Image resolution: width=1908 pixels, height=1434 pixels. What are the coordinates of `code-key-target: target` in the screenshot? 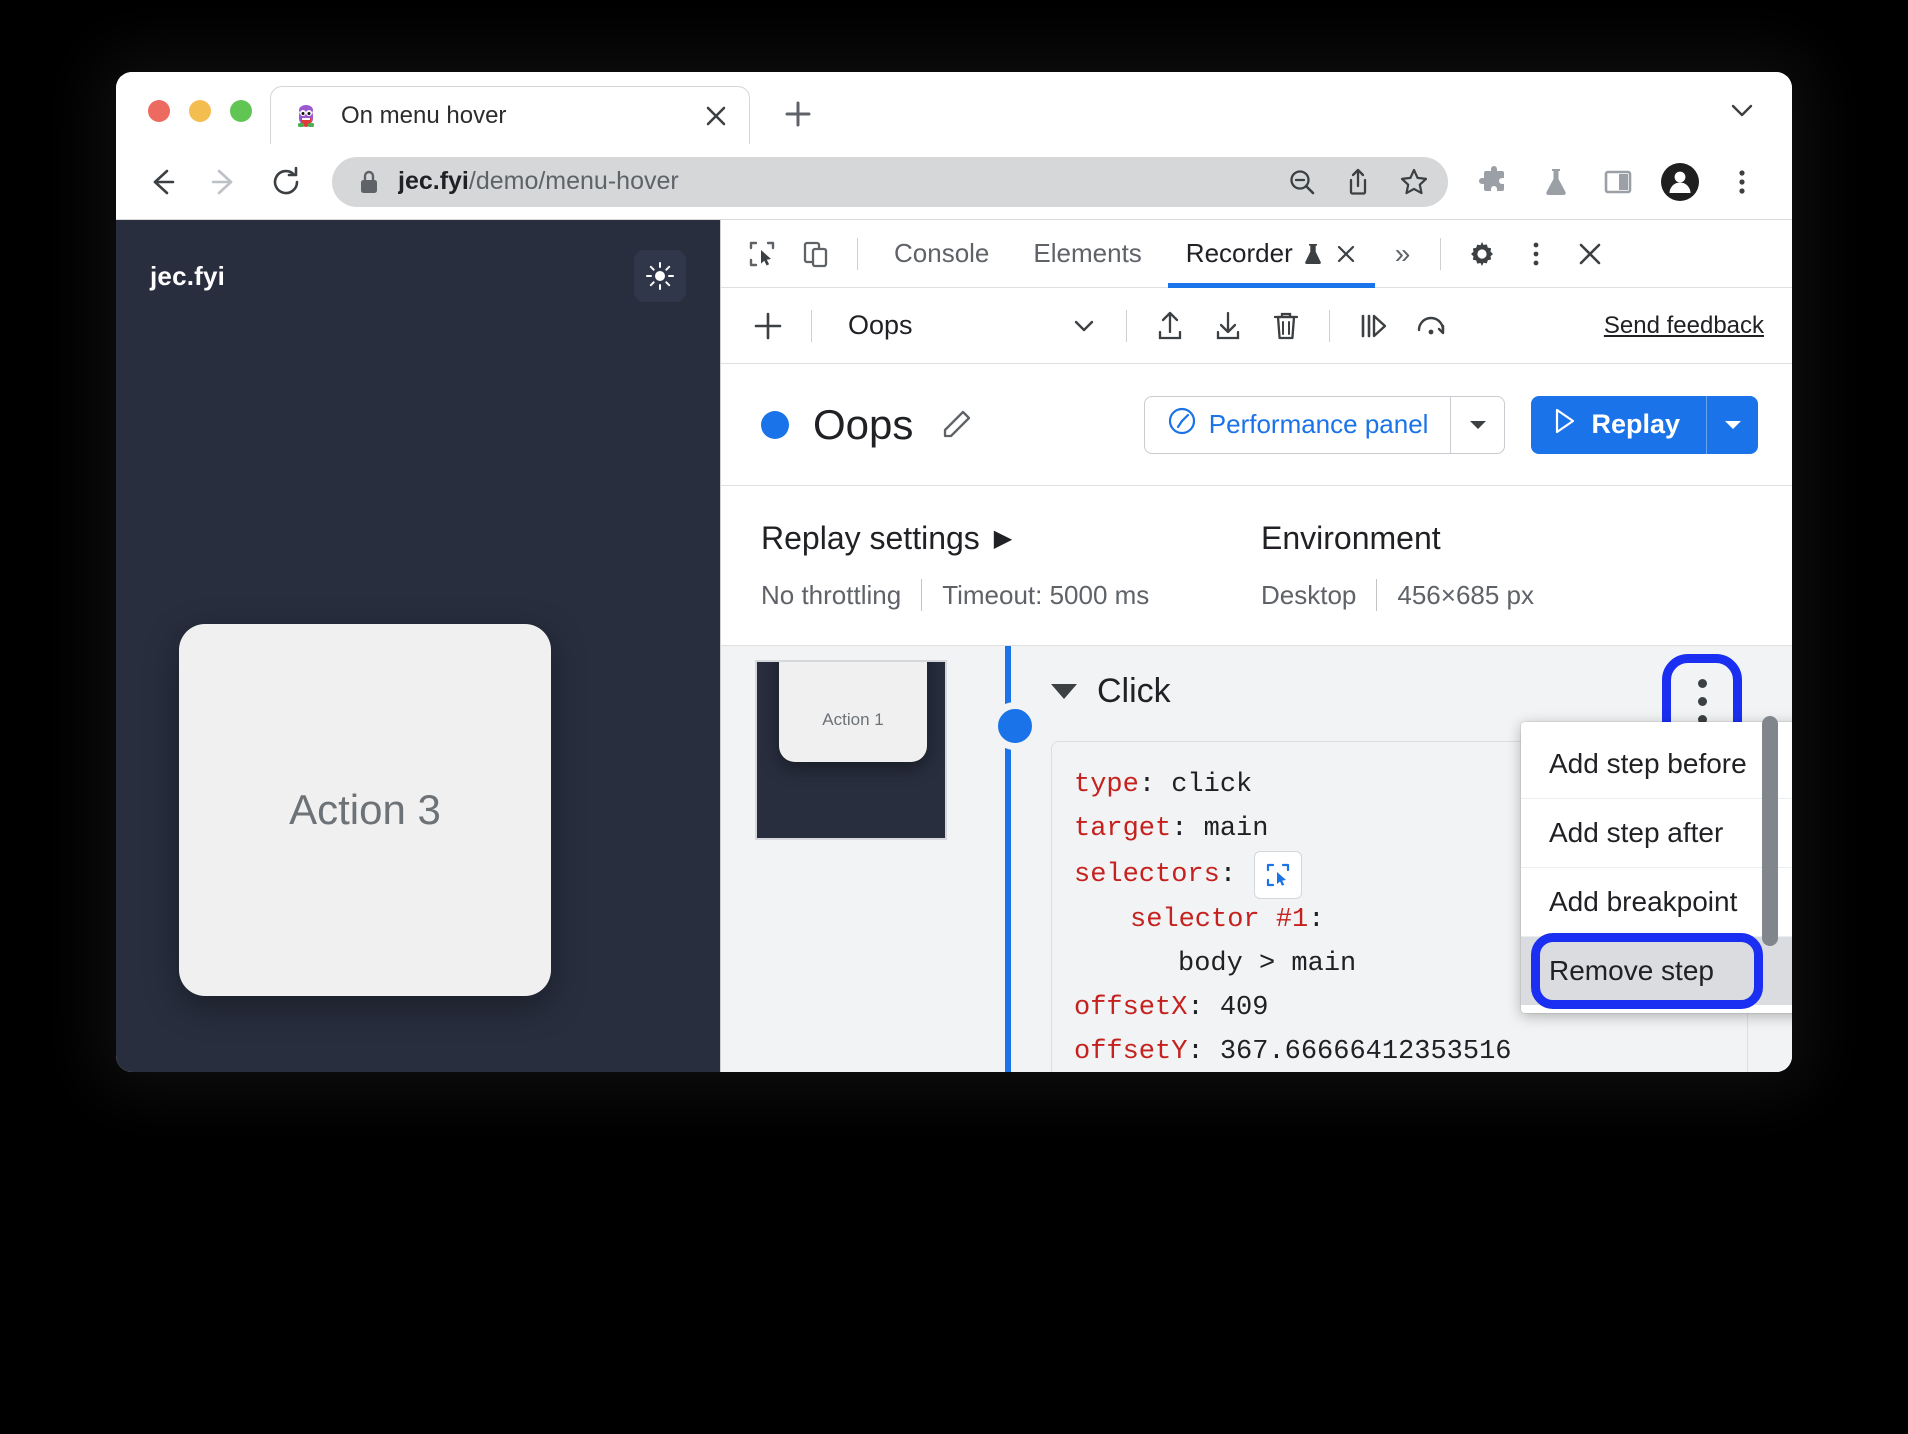 It's located at (1123, 828).